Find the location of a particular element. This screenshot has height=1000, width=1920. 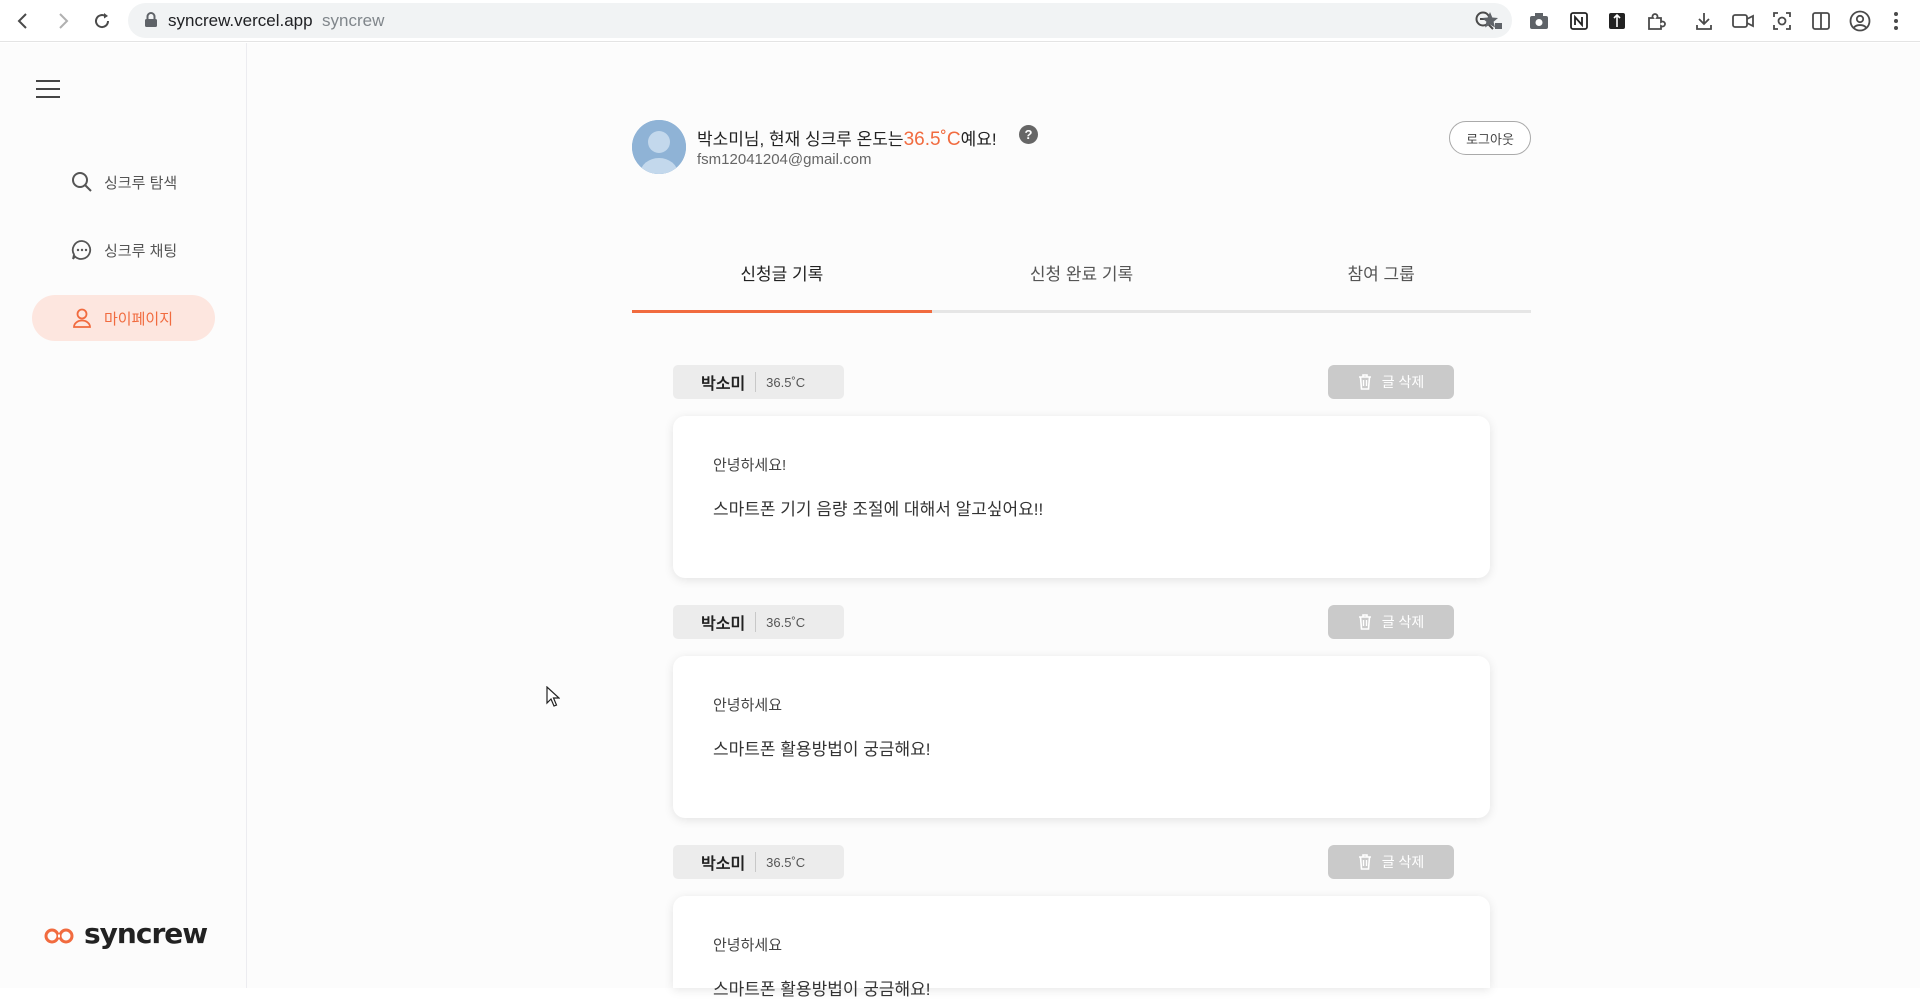

tab-bar: 신청글 기록 신청 완료 기록 참여 그룹 is located at coordinates (1081, 288).